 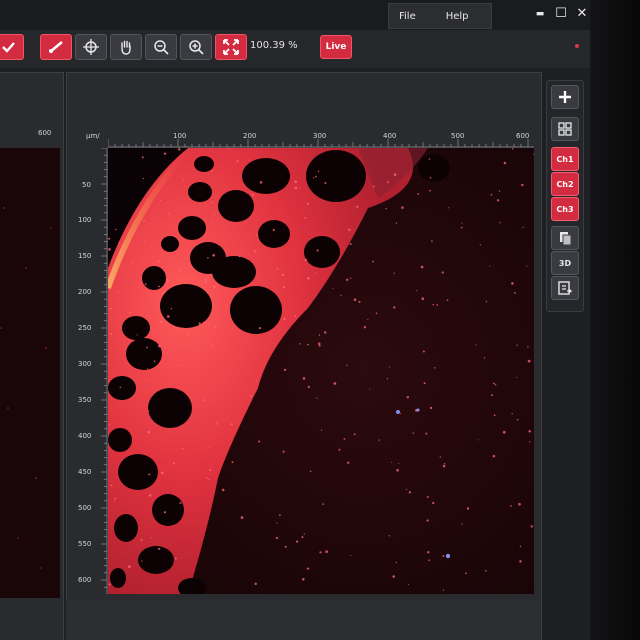 I want to click on unit-label: µm/, so click(x=93, y=136).